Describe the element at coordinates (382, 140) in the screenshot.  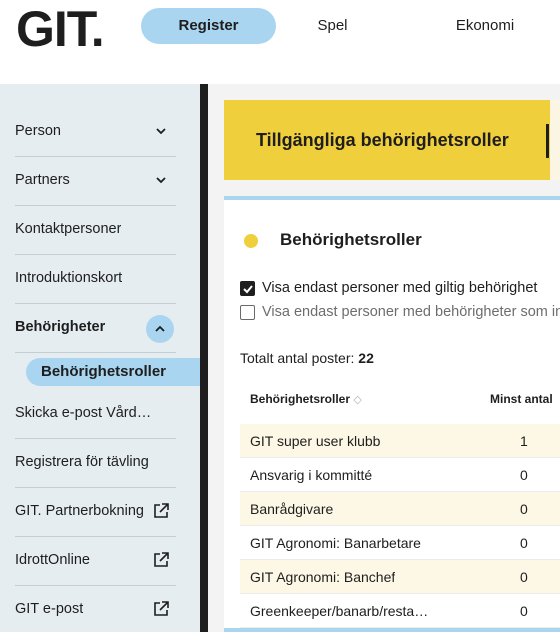
I see `page-title: Tillgängliga behörighetsroller` at that location.